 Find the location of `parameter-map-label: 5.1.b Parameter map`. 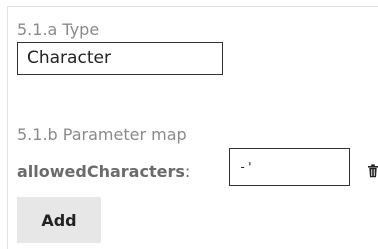

parameter-map-label: 5.1.b Parameter map is located at coordinates (102, 134).